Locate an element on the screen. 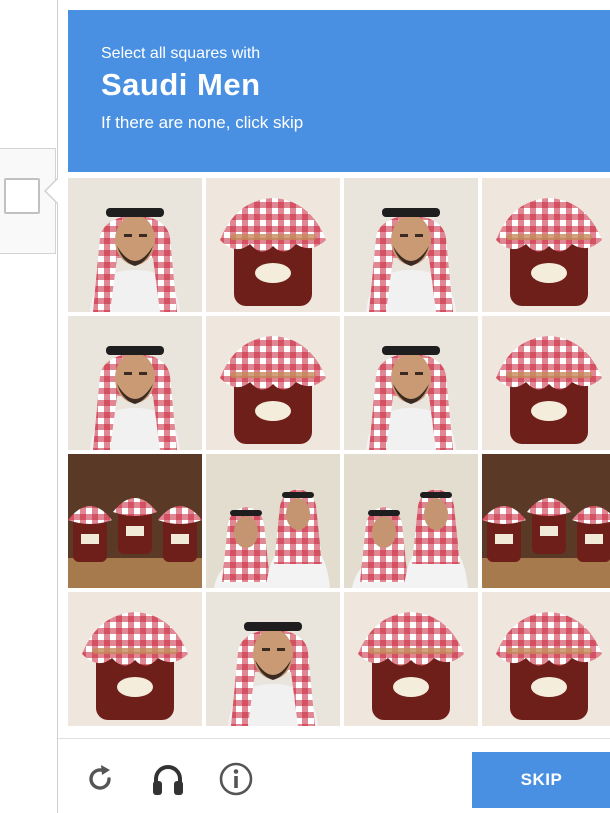 The image size is (610, 813). hint-text: If there are none, click skip is located at coordinates (202, 122).